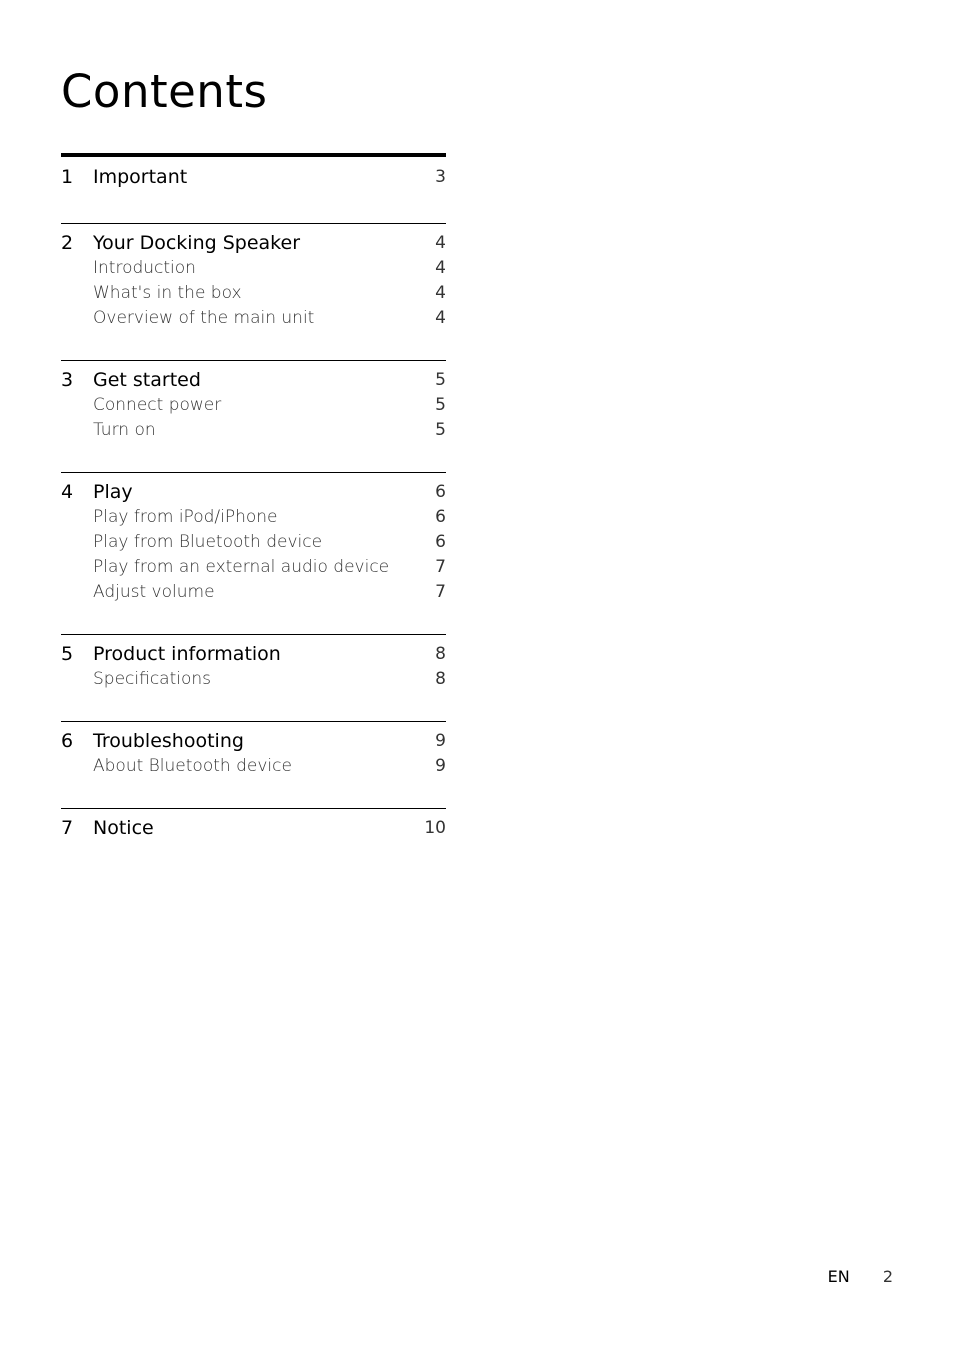 The height and width of the screenshot is (1350, 954). Describe the element at coordinates (253, 380) in the screenshot. I see `toc-entry: 3 Get started 5` at that location.